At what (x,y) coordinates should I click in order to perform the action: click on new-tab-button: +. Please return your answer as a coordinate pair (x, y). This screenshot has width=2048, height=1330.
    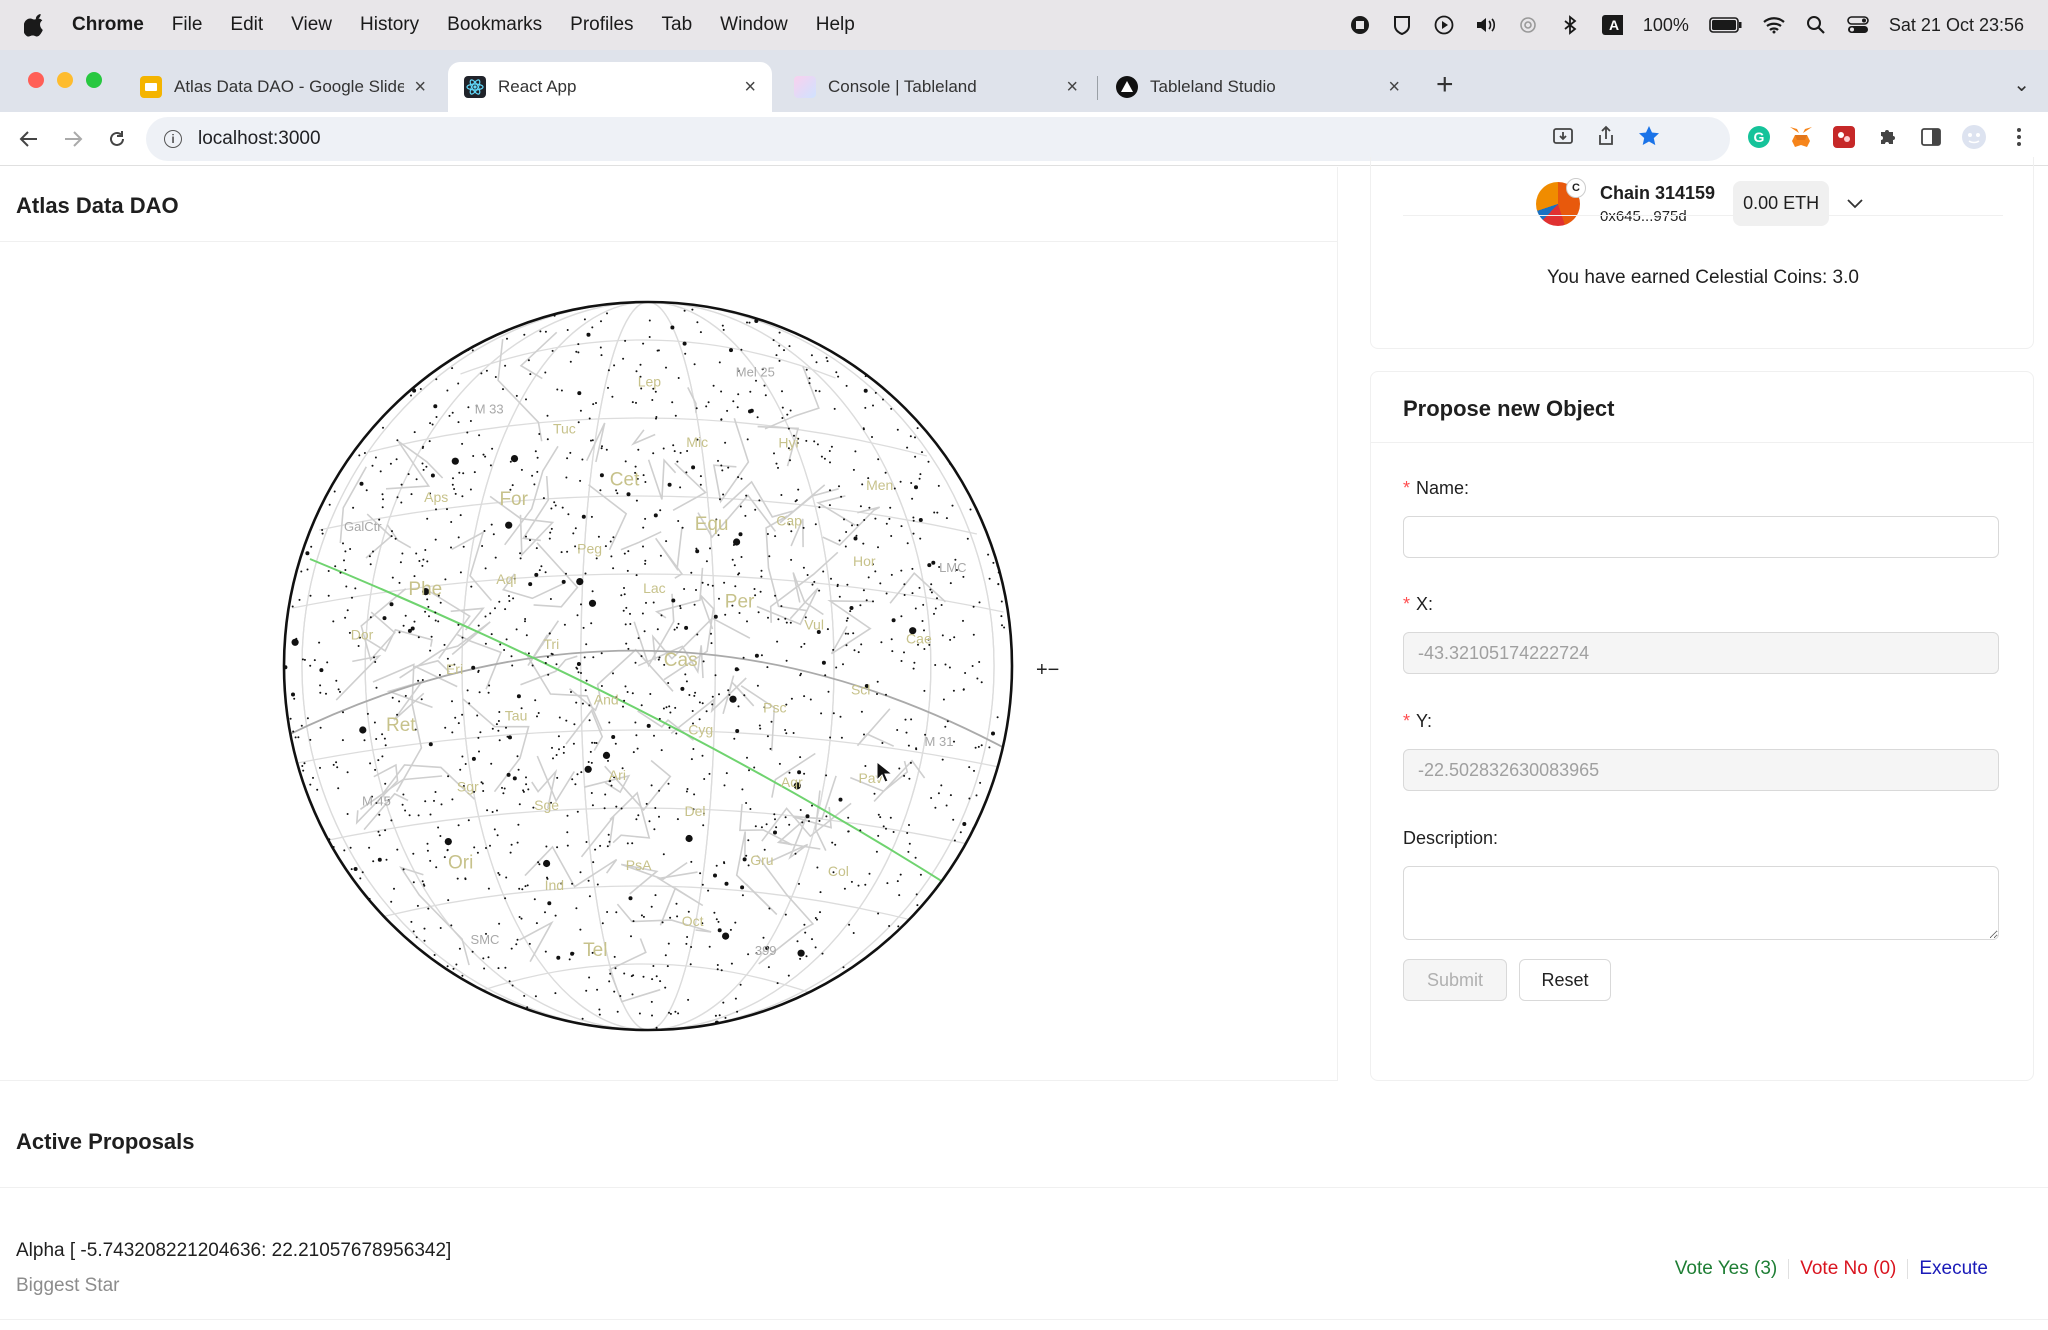
    Looking at the image, I should click on (1445, 85).